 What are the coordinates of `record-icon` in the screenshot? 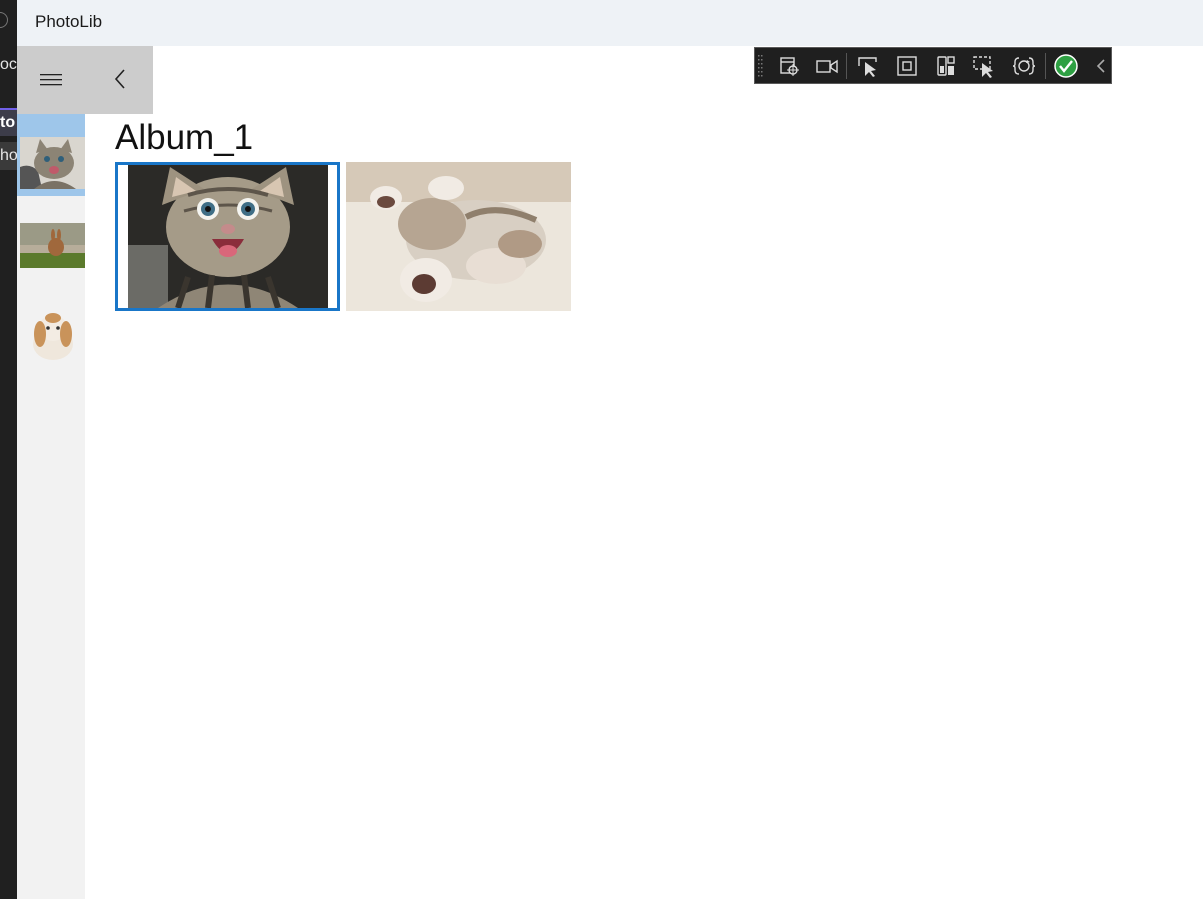 It's located at (827, 66).